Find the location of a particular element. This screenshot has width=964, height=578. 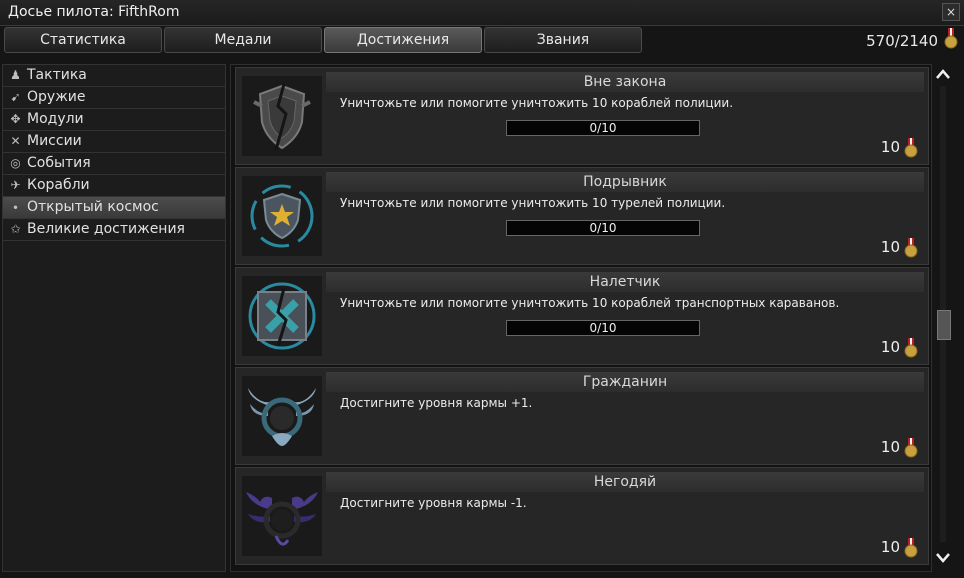

scroll-thumb is located at coordinates (944, 325).